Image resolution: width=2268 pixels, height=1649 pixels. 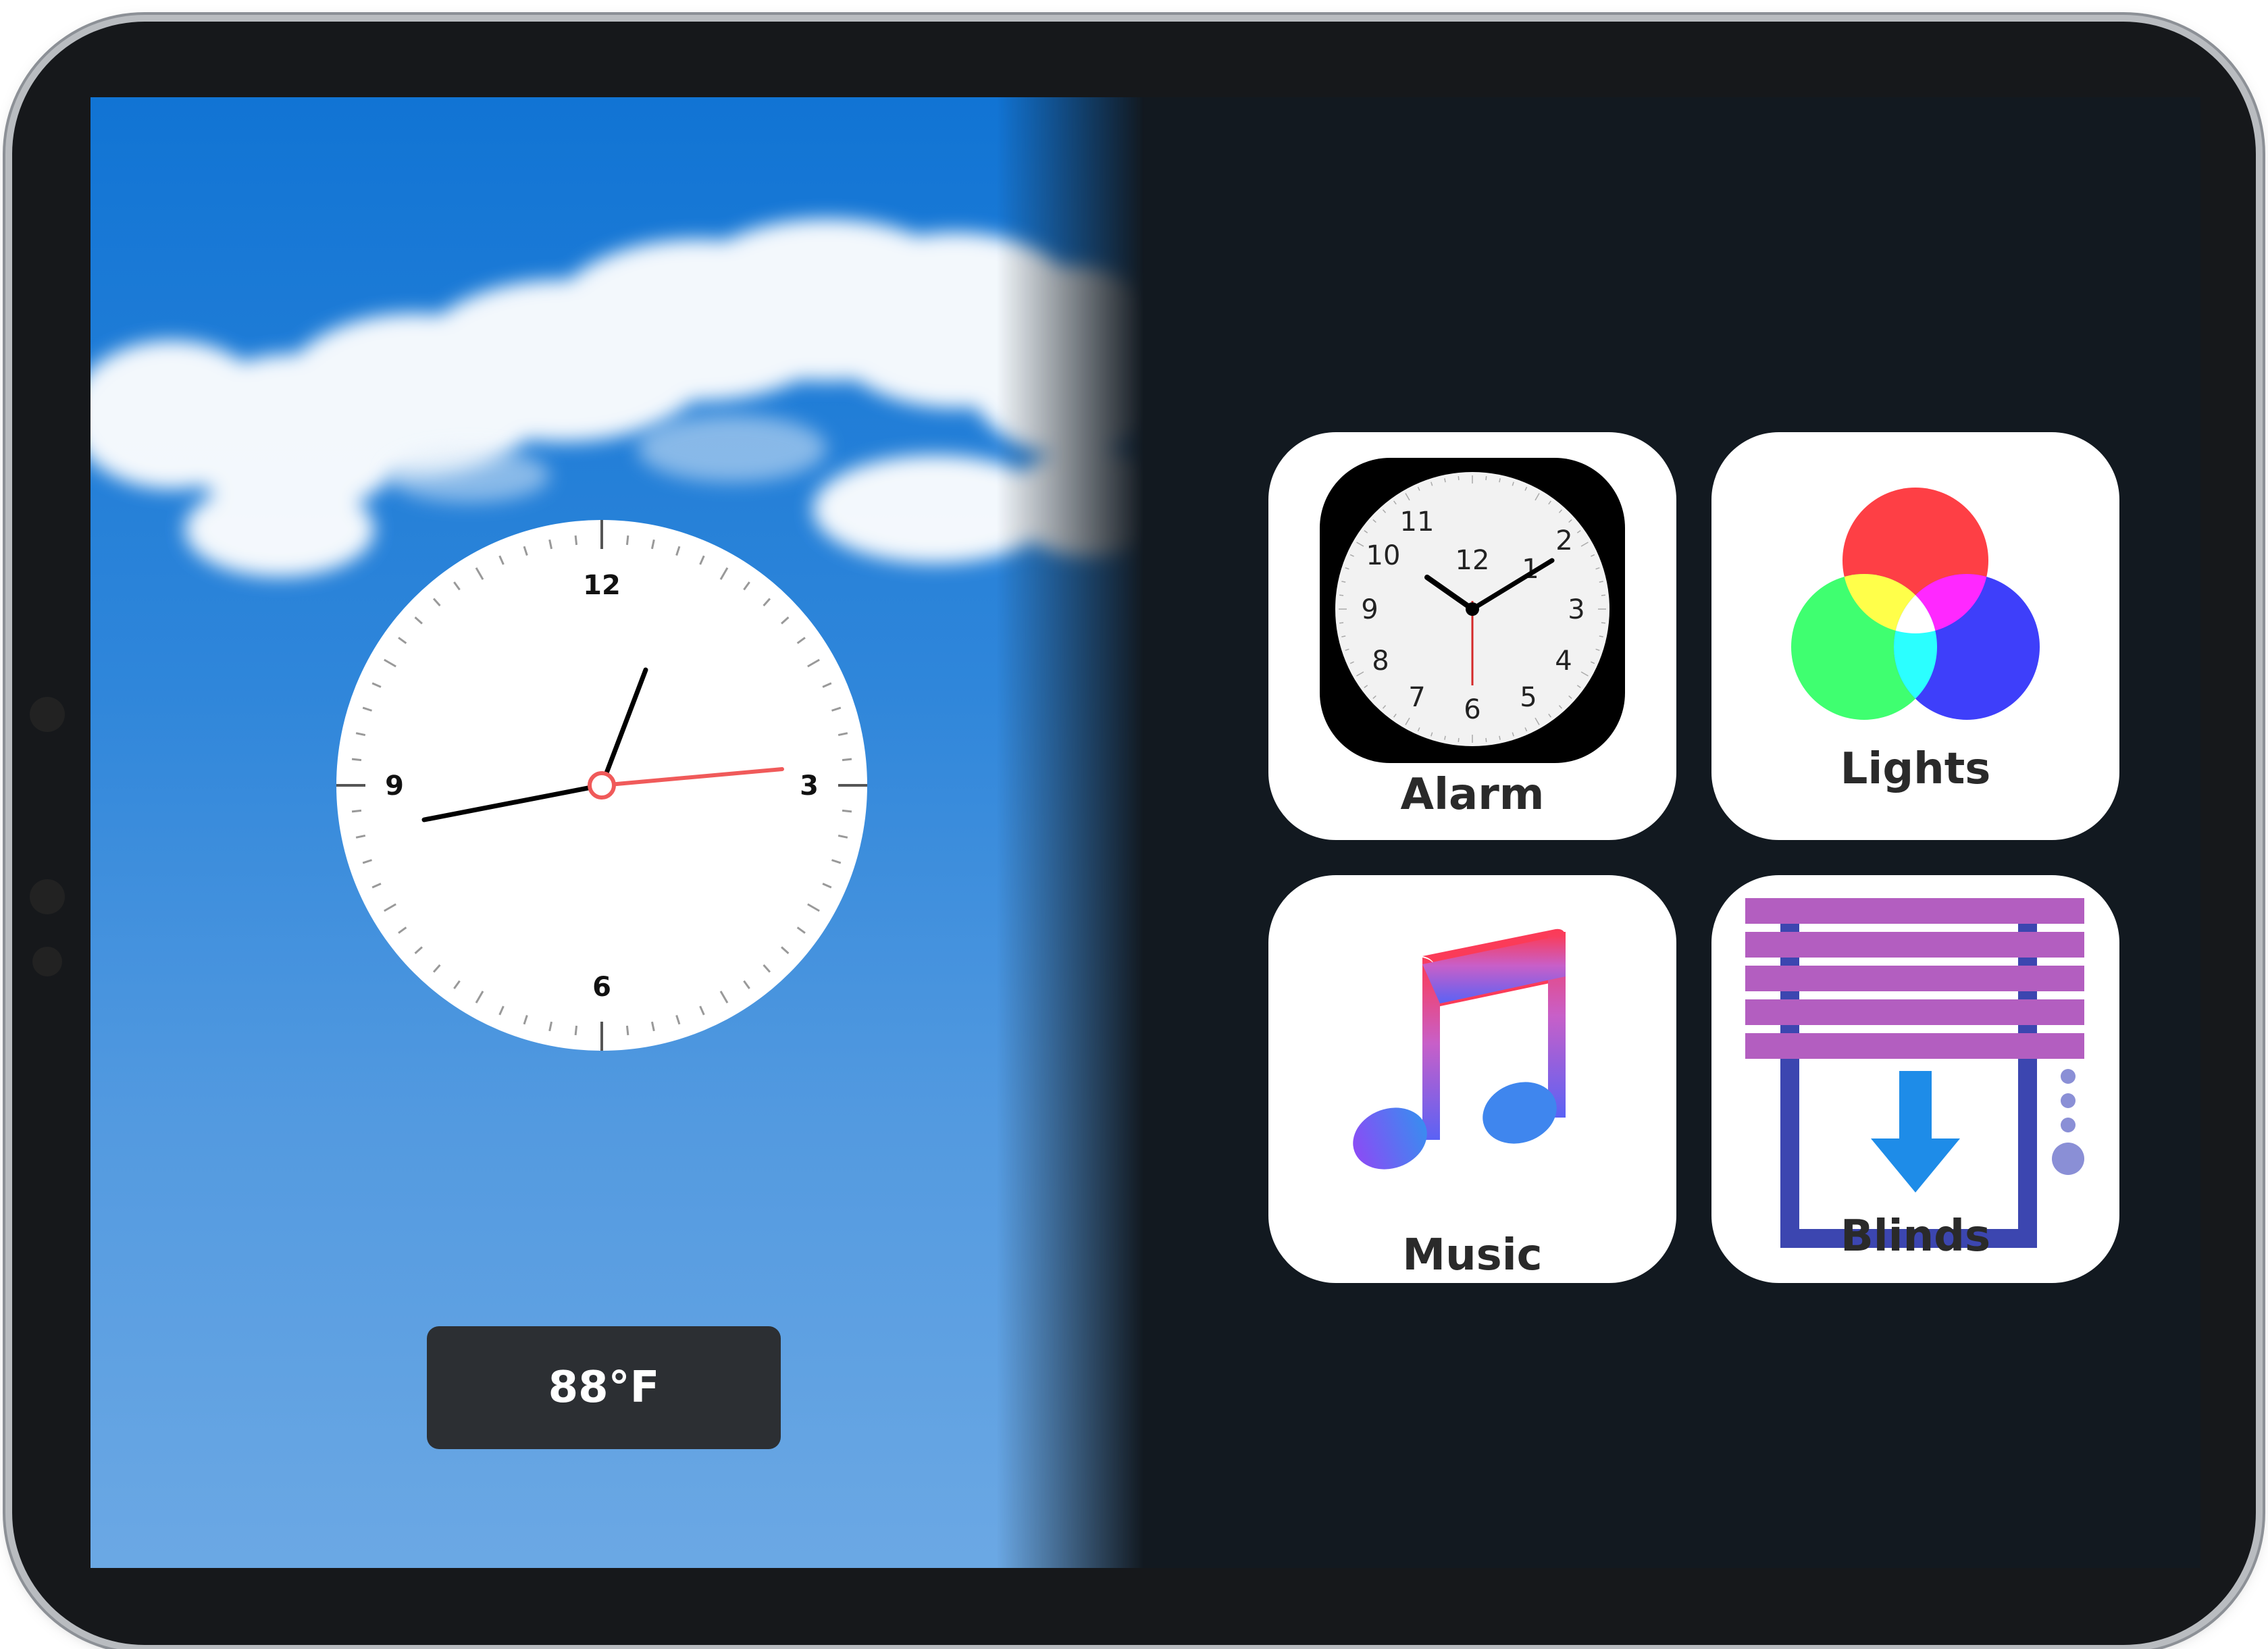 I want to click on clock-numeral-6: 6, so click(x=601, y=987).